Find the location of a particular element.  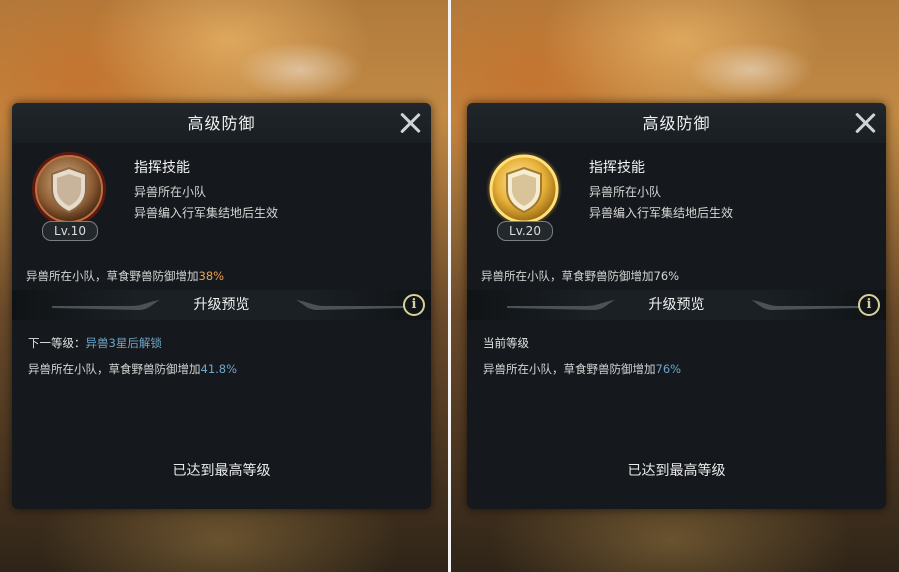

current-effect: 异兽所在小队，草食野兽防御增加38% is located at coordinates (125, 276).